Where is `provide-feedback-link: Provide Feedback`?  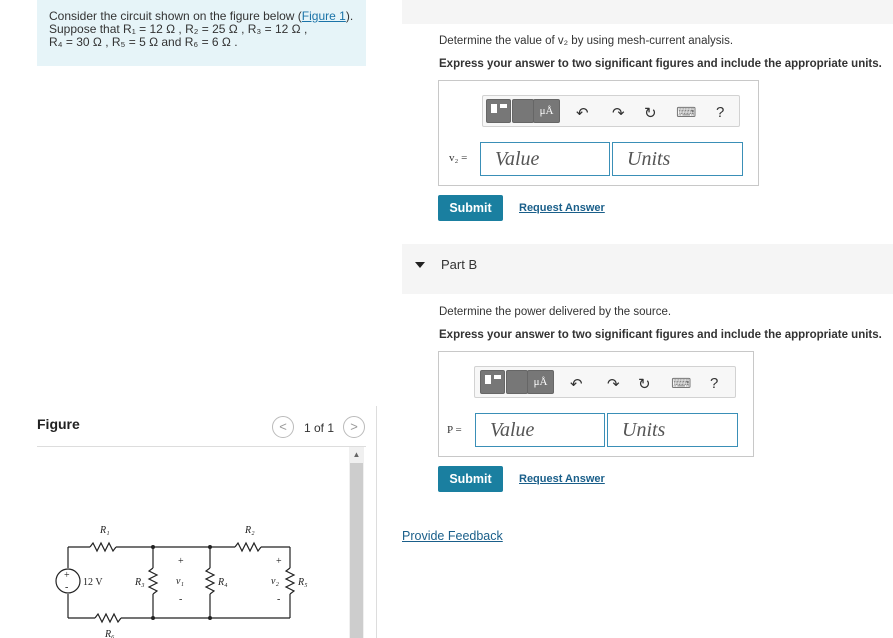
provide-feedback-link: Provide Feedback is located at coordinates (452, 536).